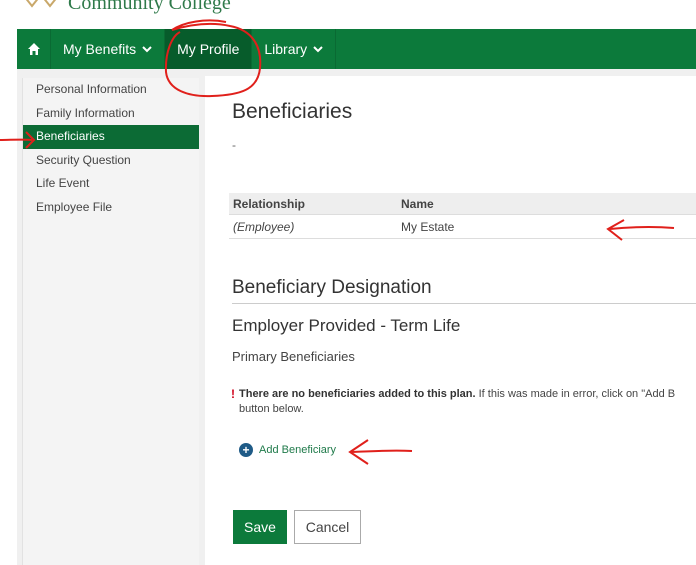 The width and height of the screenshot is (696, 565). I want to click on nav-item-label: Library, so click(286, 49).